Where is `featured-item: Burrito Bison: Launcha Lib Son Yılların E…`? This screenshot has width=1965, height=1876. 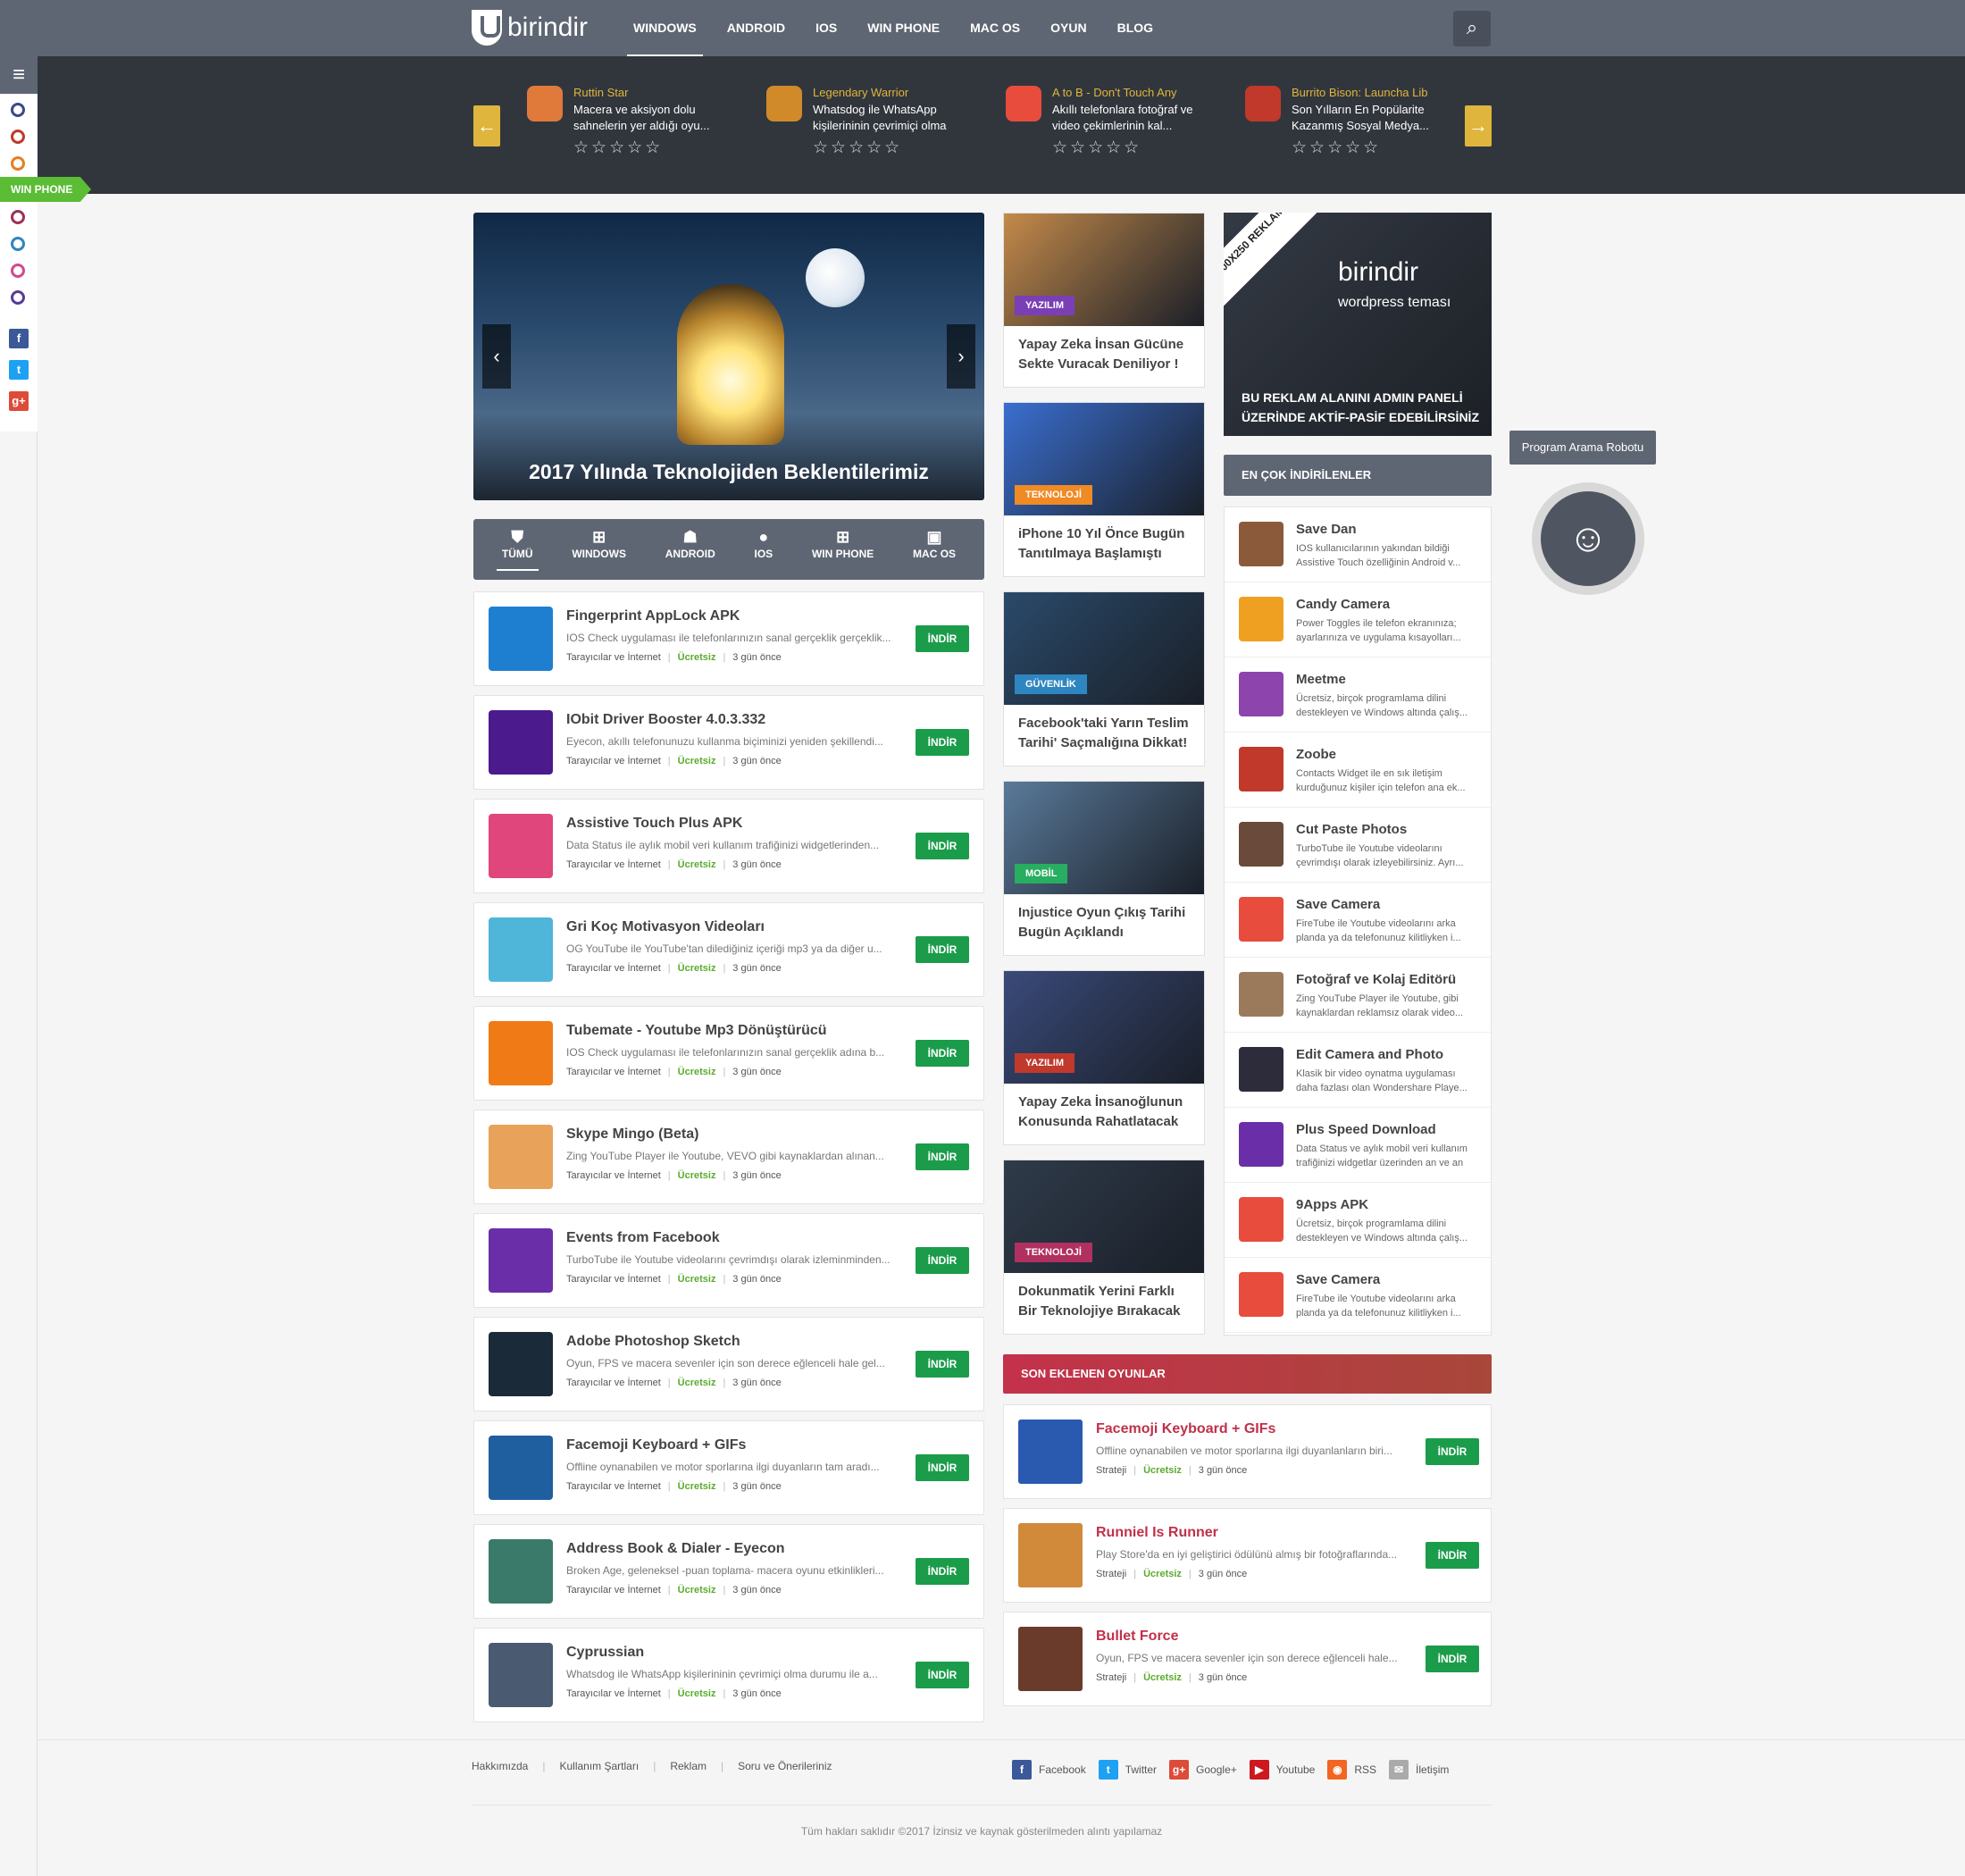
featured-item: Burrito Bison: Launcha Lib Son Yılların E… is located at coordinates (1352, 126).